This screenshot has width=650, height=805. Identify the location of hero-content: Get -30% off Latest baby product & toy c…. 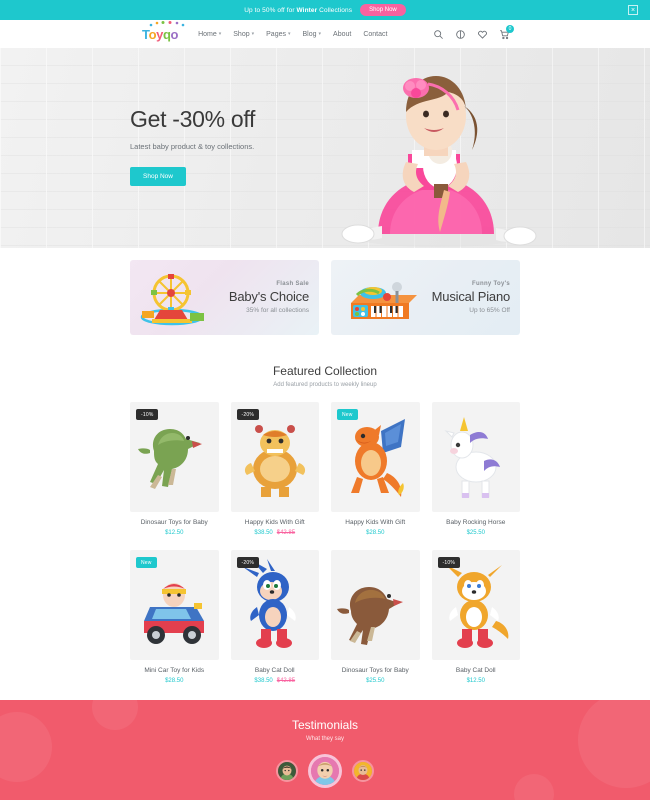
(192, 146).